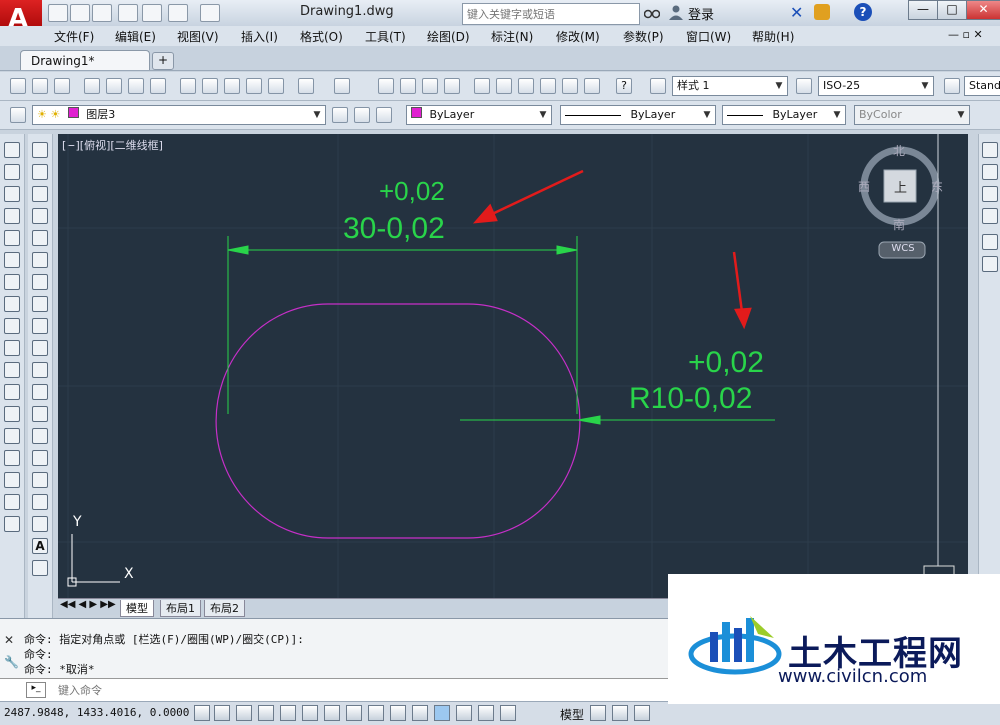  What do you see at coordinates (340, 115) in the screenshot?
I see `make-current-icon` at bounding box center [340, 115].